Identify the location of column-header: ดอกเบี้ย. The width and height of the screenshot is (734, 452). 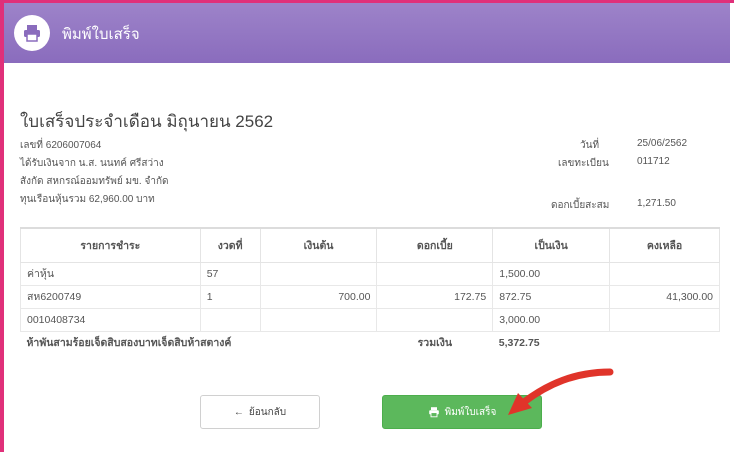
(435, 245).